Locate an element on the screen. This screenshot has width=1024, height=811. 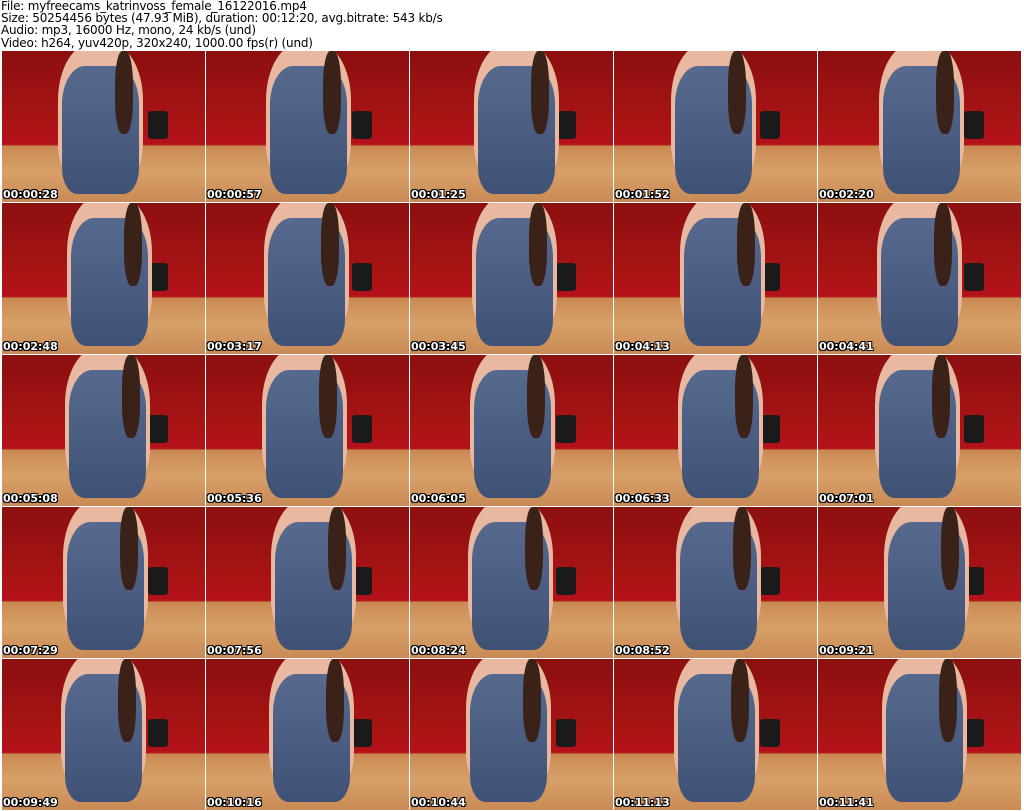
video-thumbnail: 00:04:13 is located at coordinates (715, 278).